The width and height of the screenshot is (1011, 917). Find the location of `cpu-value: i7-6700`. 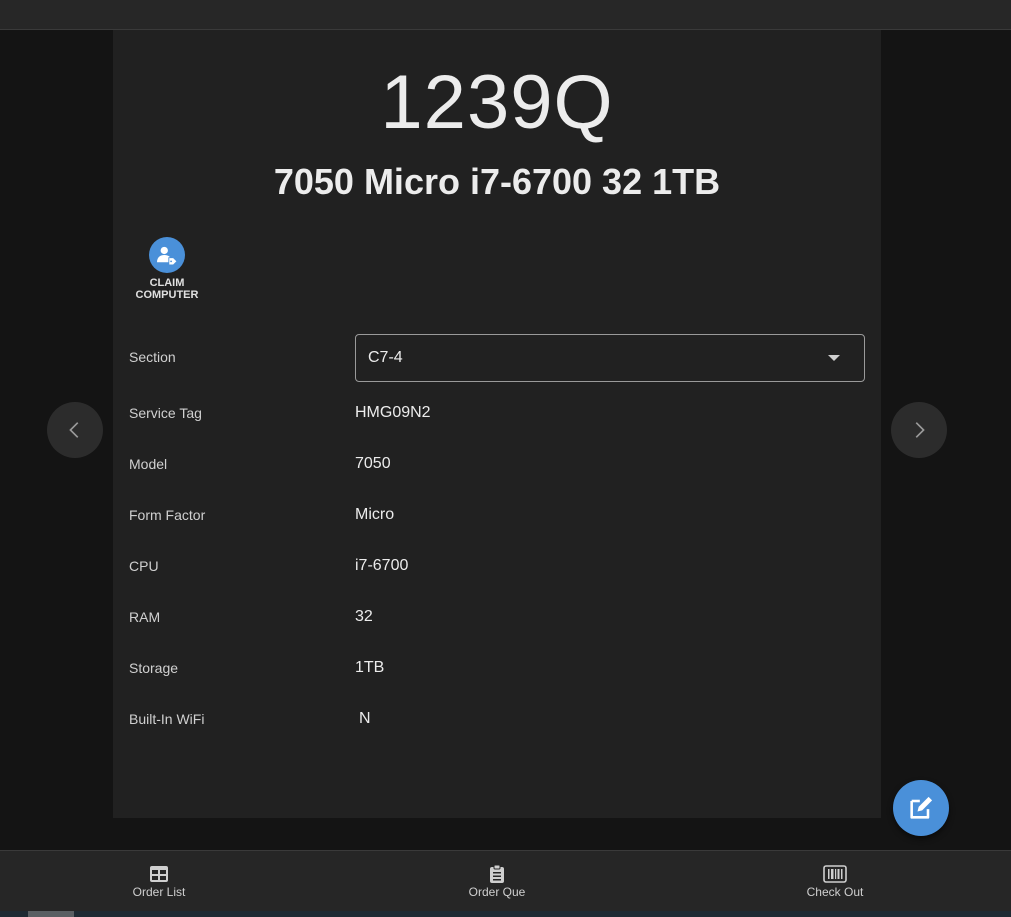

cpu-value: i7-6700 is located at coordinates (382, 565).